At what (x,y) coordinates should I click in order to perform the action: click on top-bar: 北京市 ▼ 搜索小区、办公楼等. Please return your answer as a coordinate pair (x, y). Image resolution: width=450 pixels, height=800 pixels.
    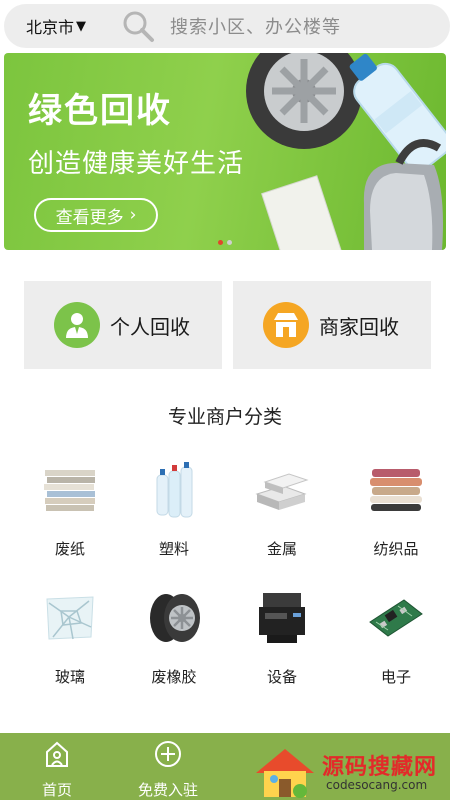
    Looking at the image, I should click on (225, 26).